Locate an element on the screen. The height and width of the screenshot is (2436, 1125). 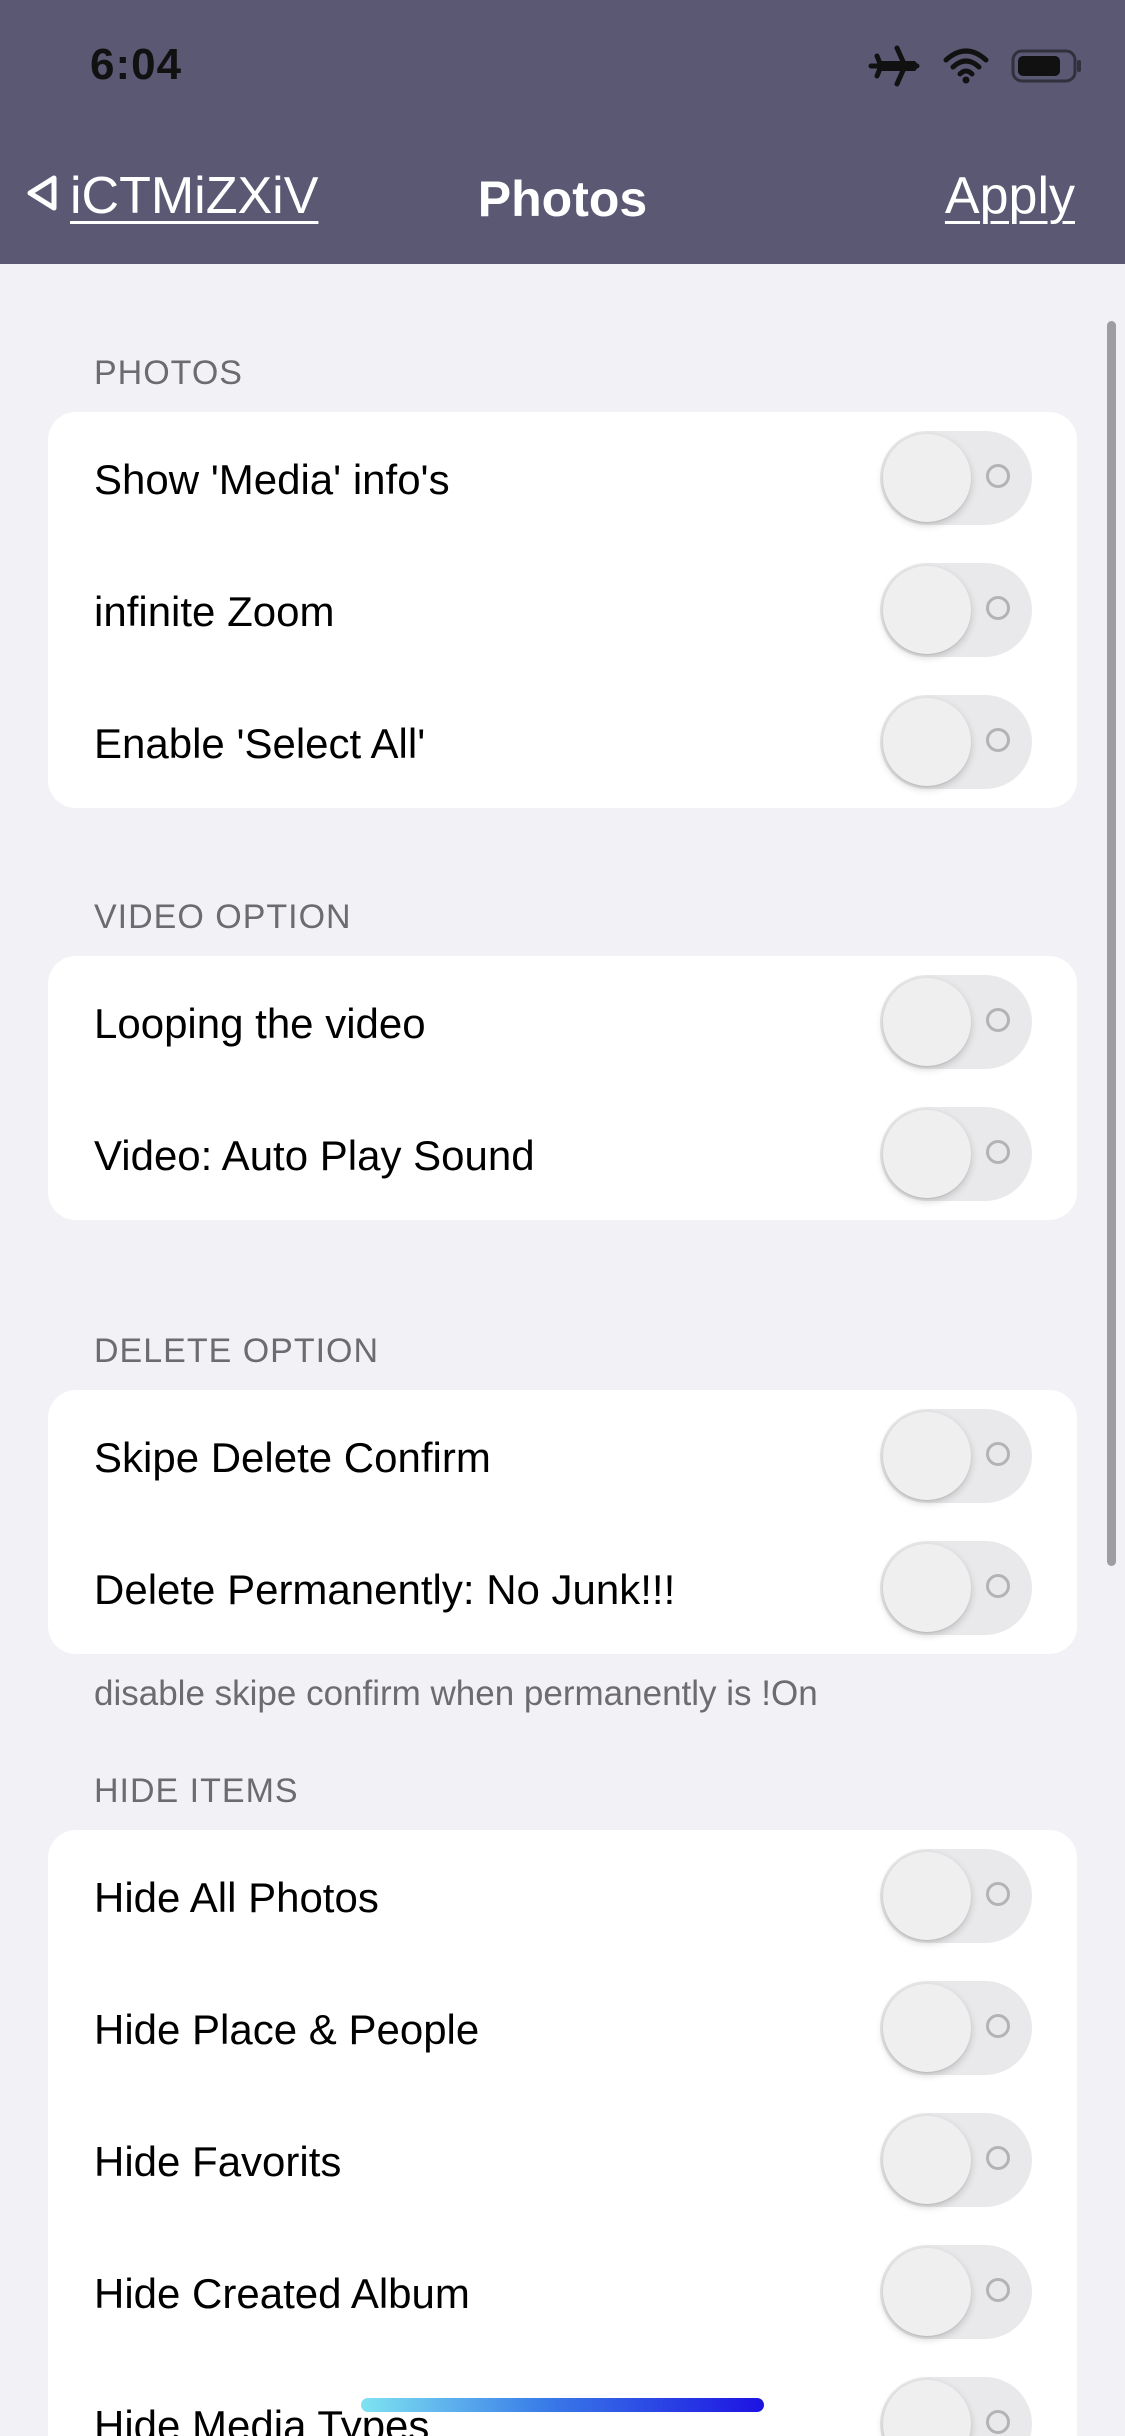
infinite-zoom-toggle is located at coordinates (956, 610).